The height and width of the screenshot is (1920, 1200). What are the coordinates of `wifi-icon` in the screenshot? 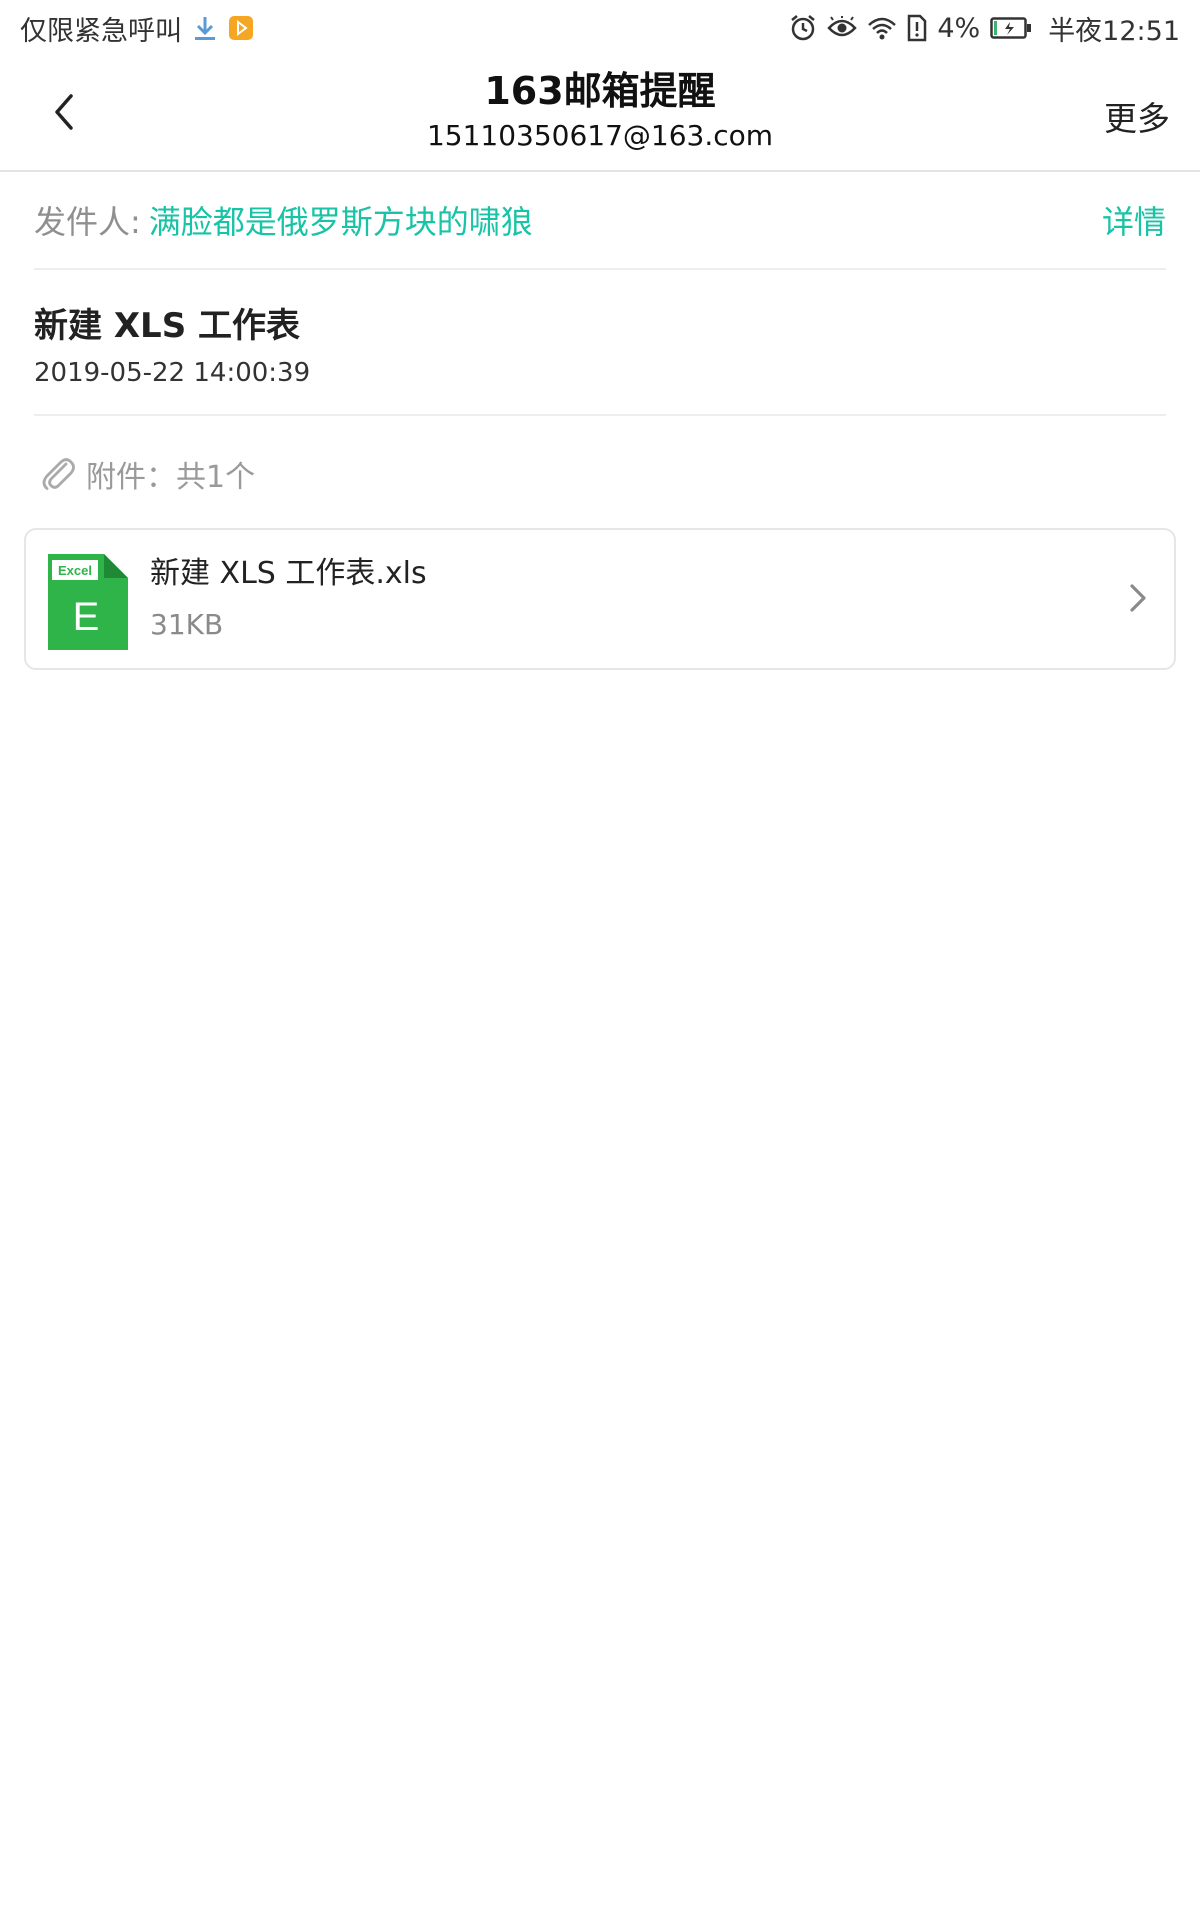 It's located at (882, 28).